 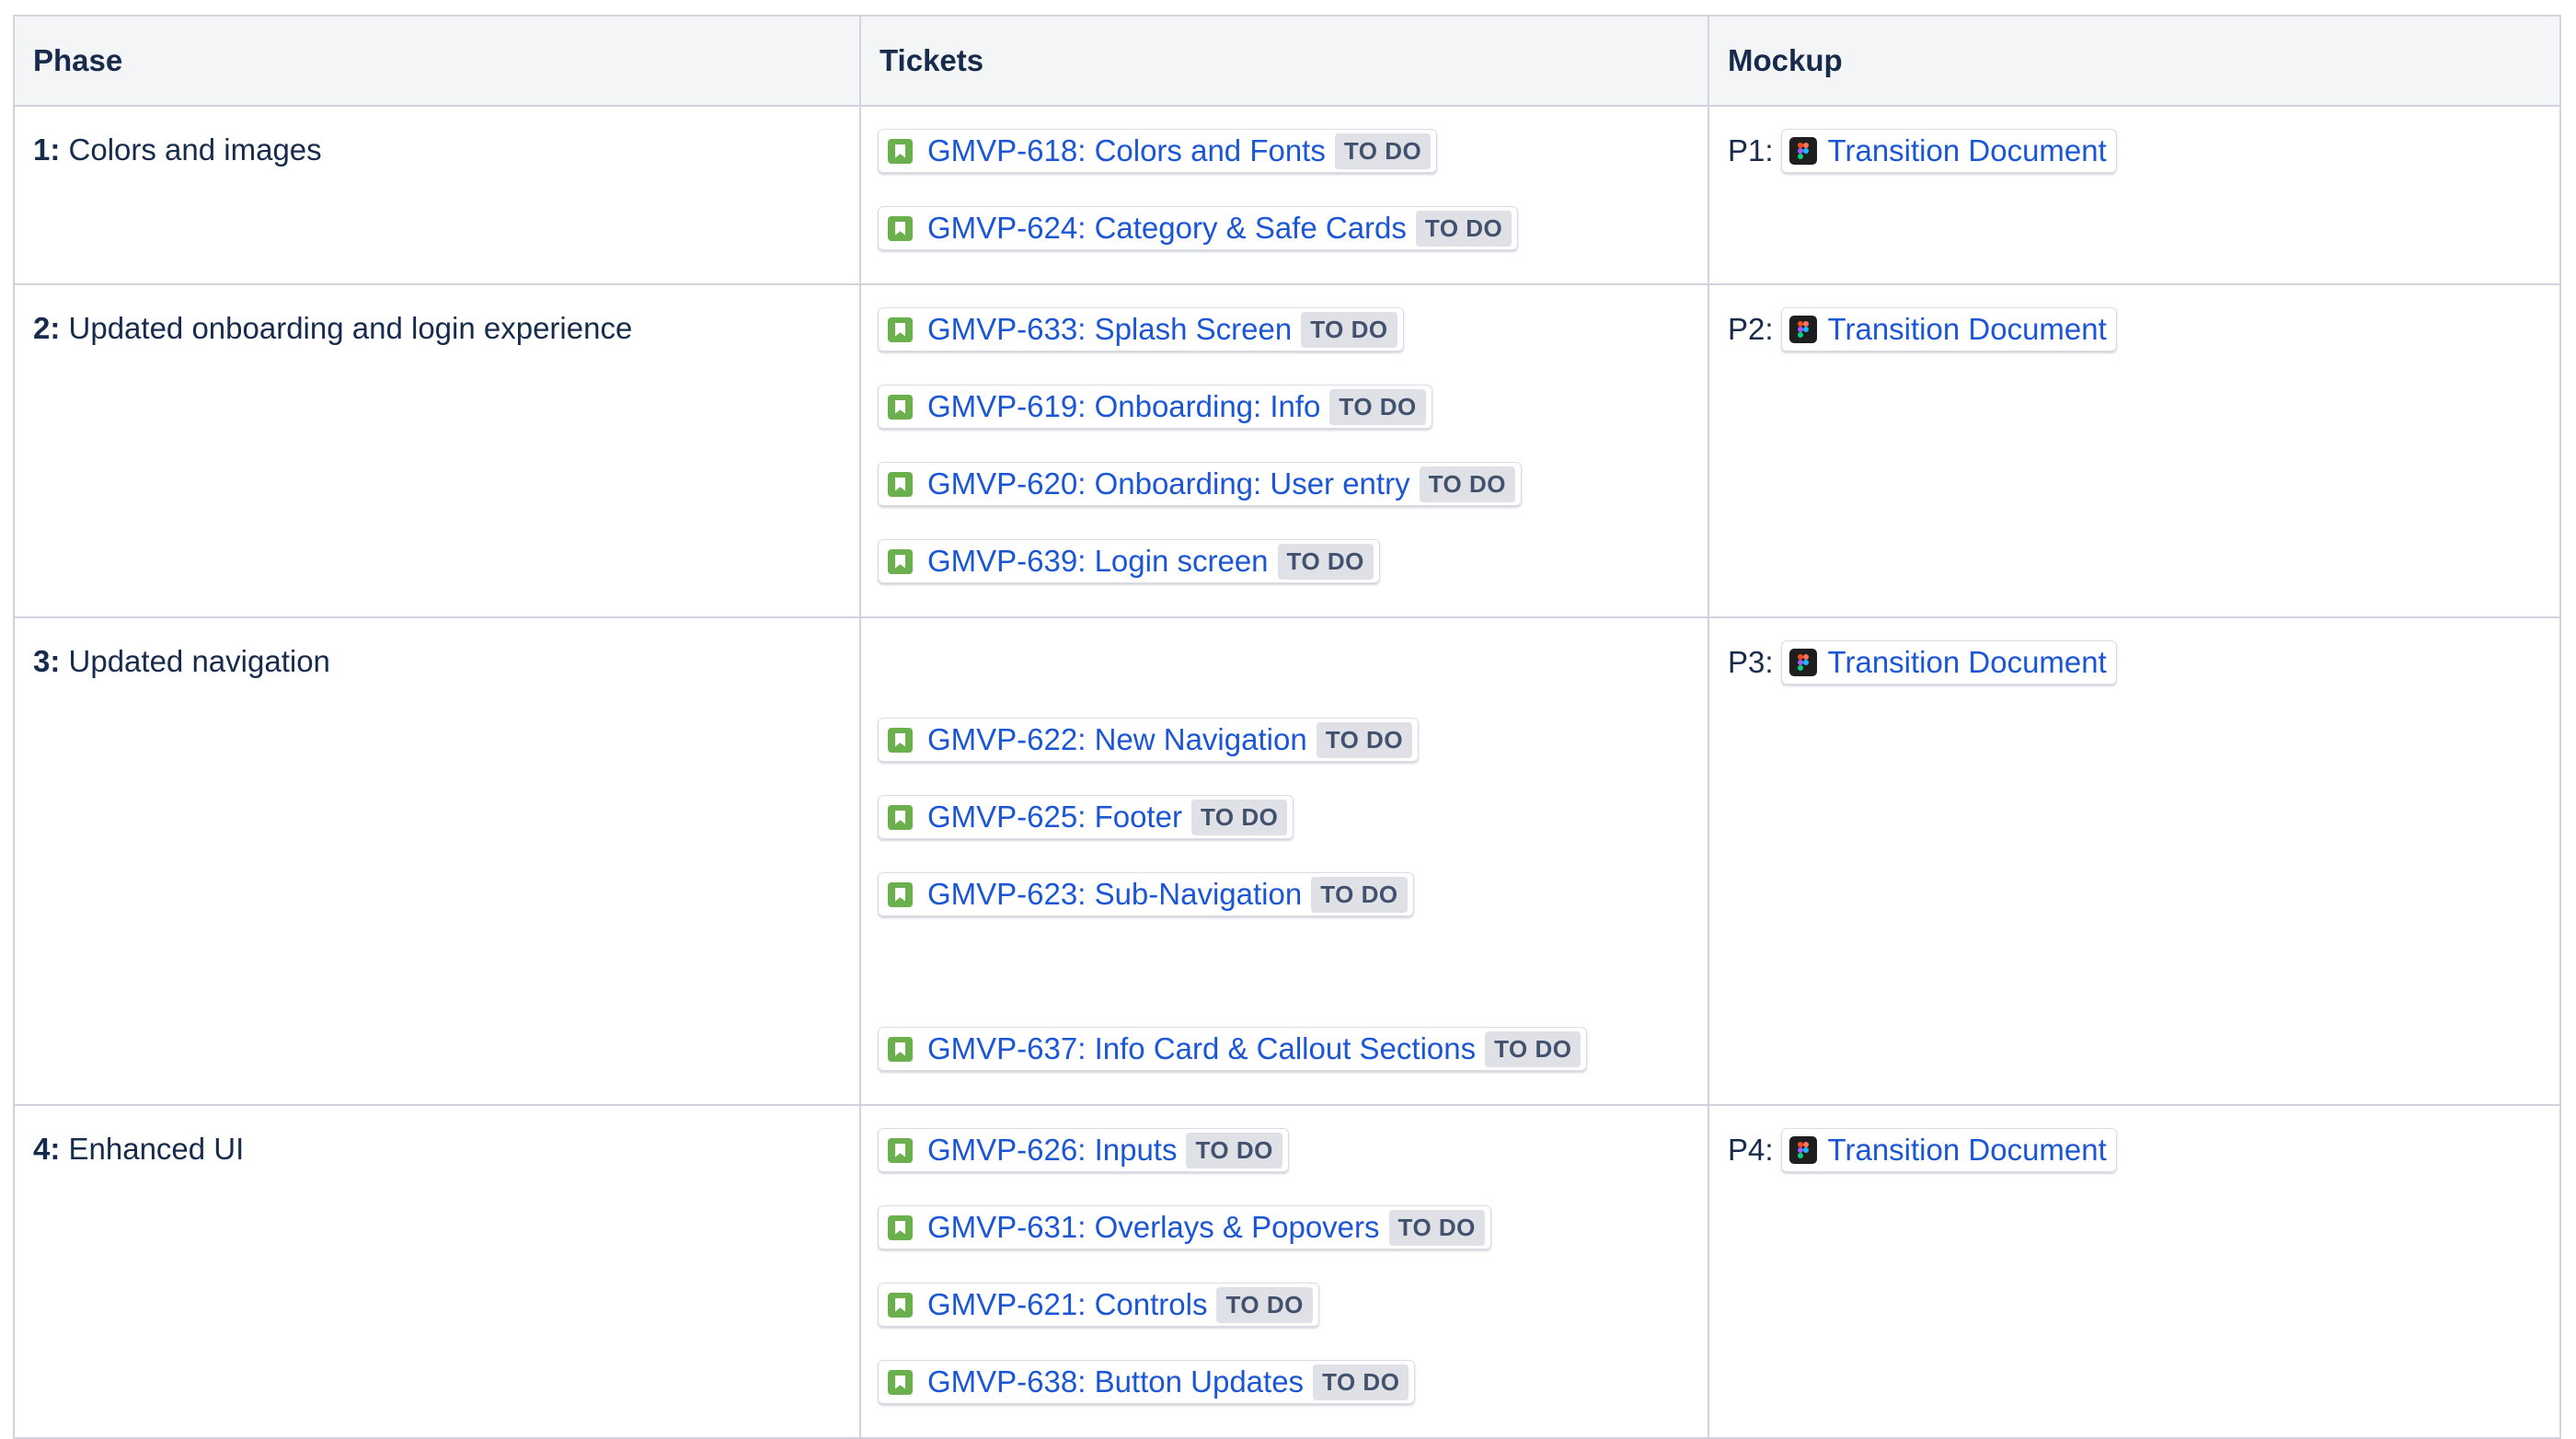 I want to click on phase-number: 1:, so click(x=47, y=149).